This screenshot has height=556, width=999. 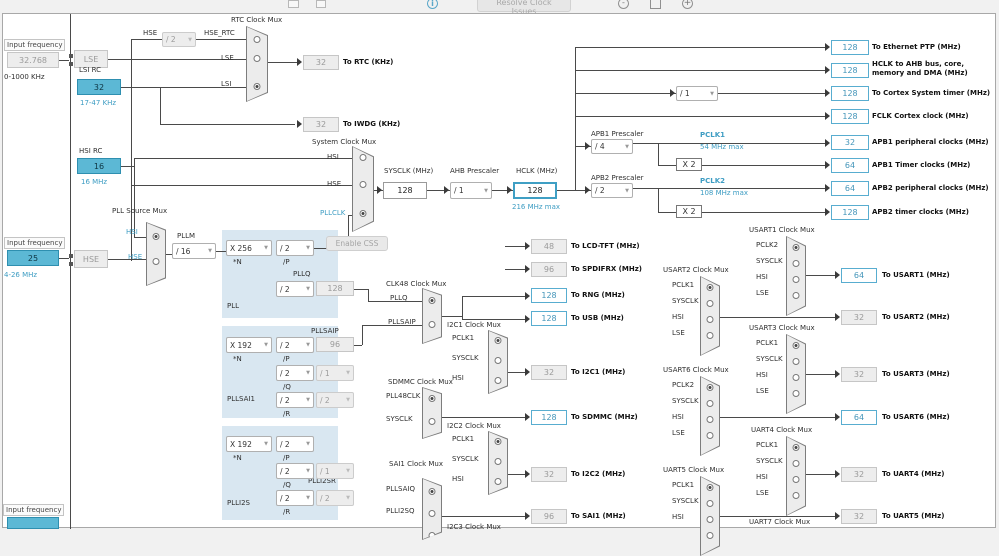 I want to click on plli2s-n-select: X 192, so click(x=249, y=444).